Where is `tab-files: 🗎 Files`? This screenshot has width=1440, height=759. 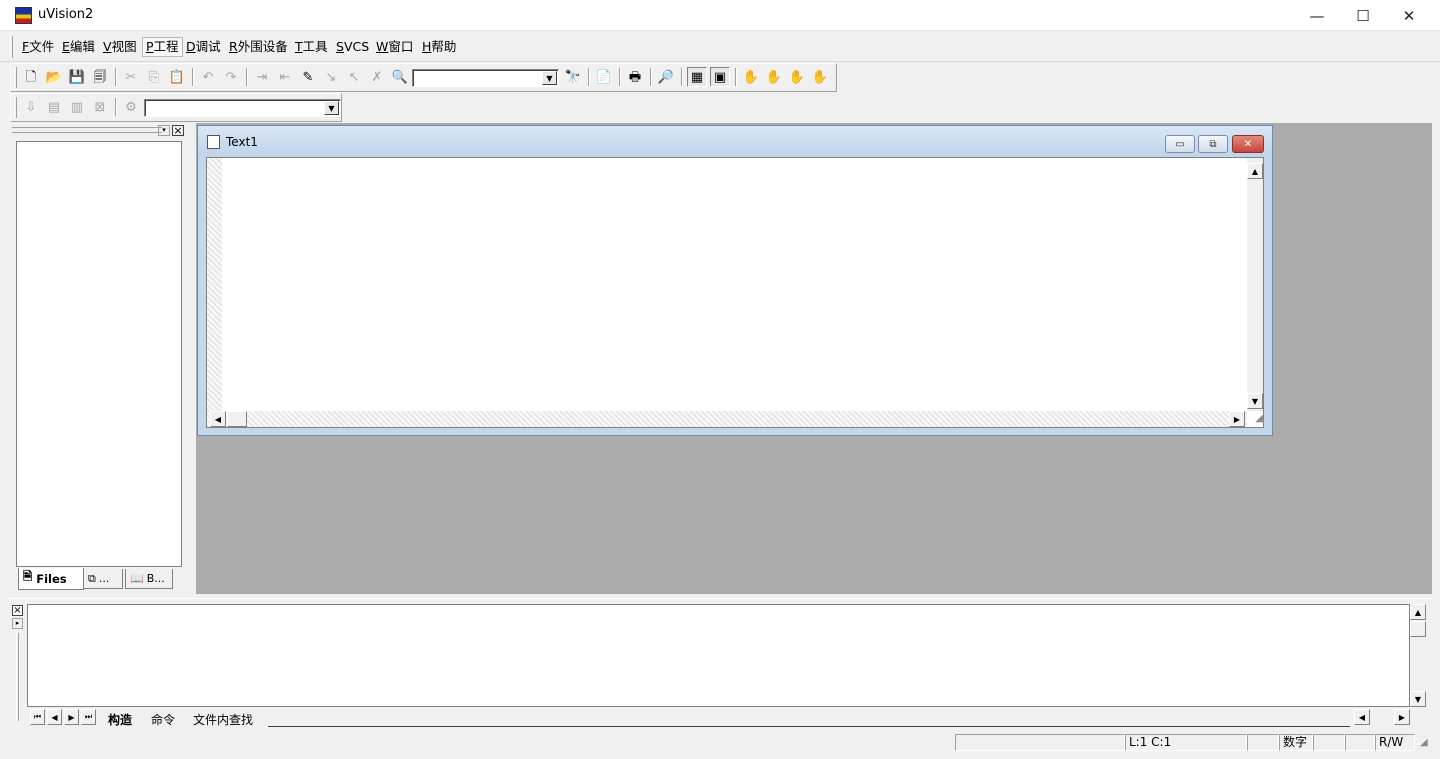 tab-files: 🗎 Files is located at coordinates (51, 579).